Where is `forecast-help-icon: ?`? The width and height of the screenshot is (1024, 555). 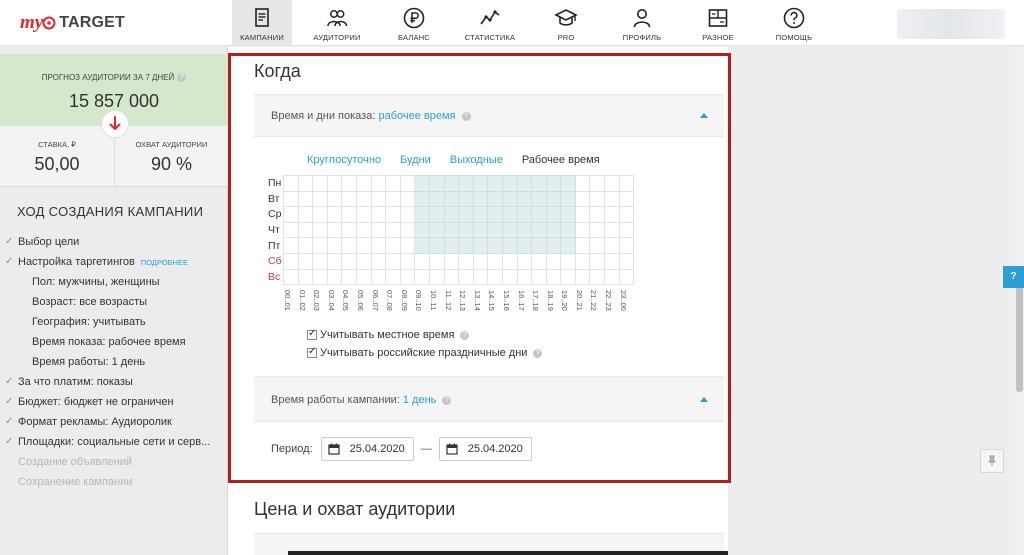 forecast-help-icon: ? is located at coordinates (182, 78).